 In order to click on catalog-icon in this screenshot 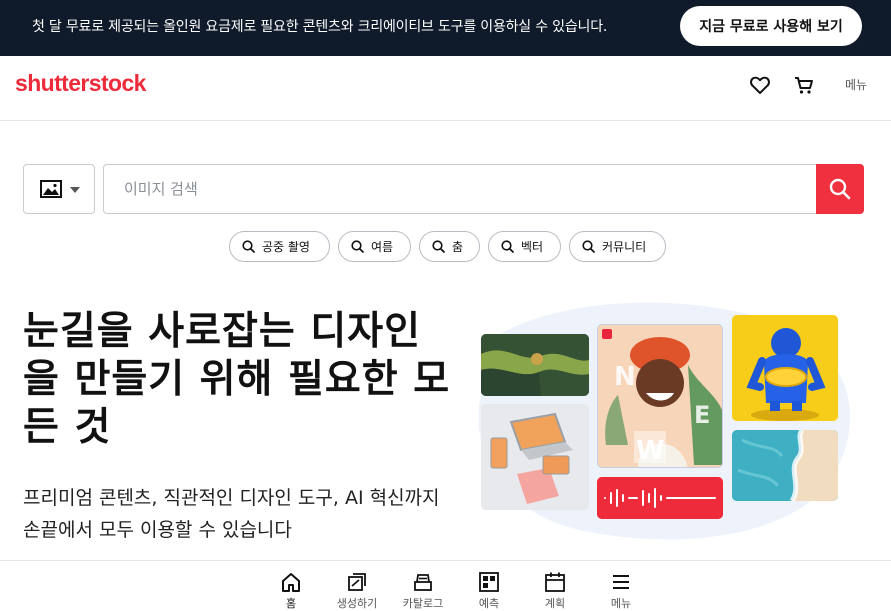, I will do `click(423, 582)`.